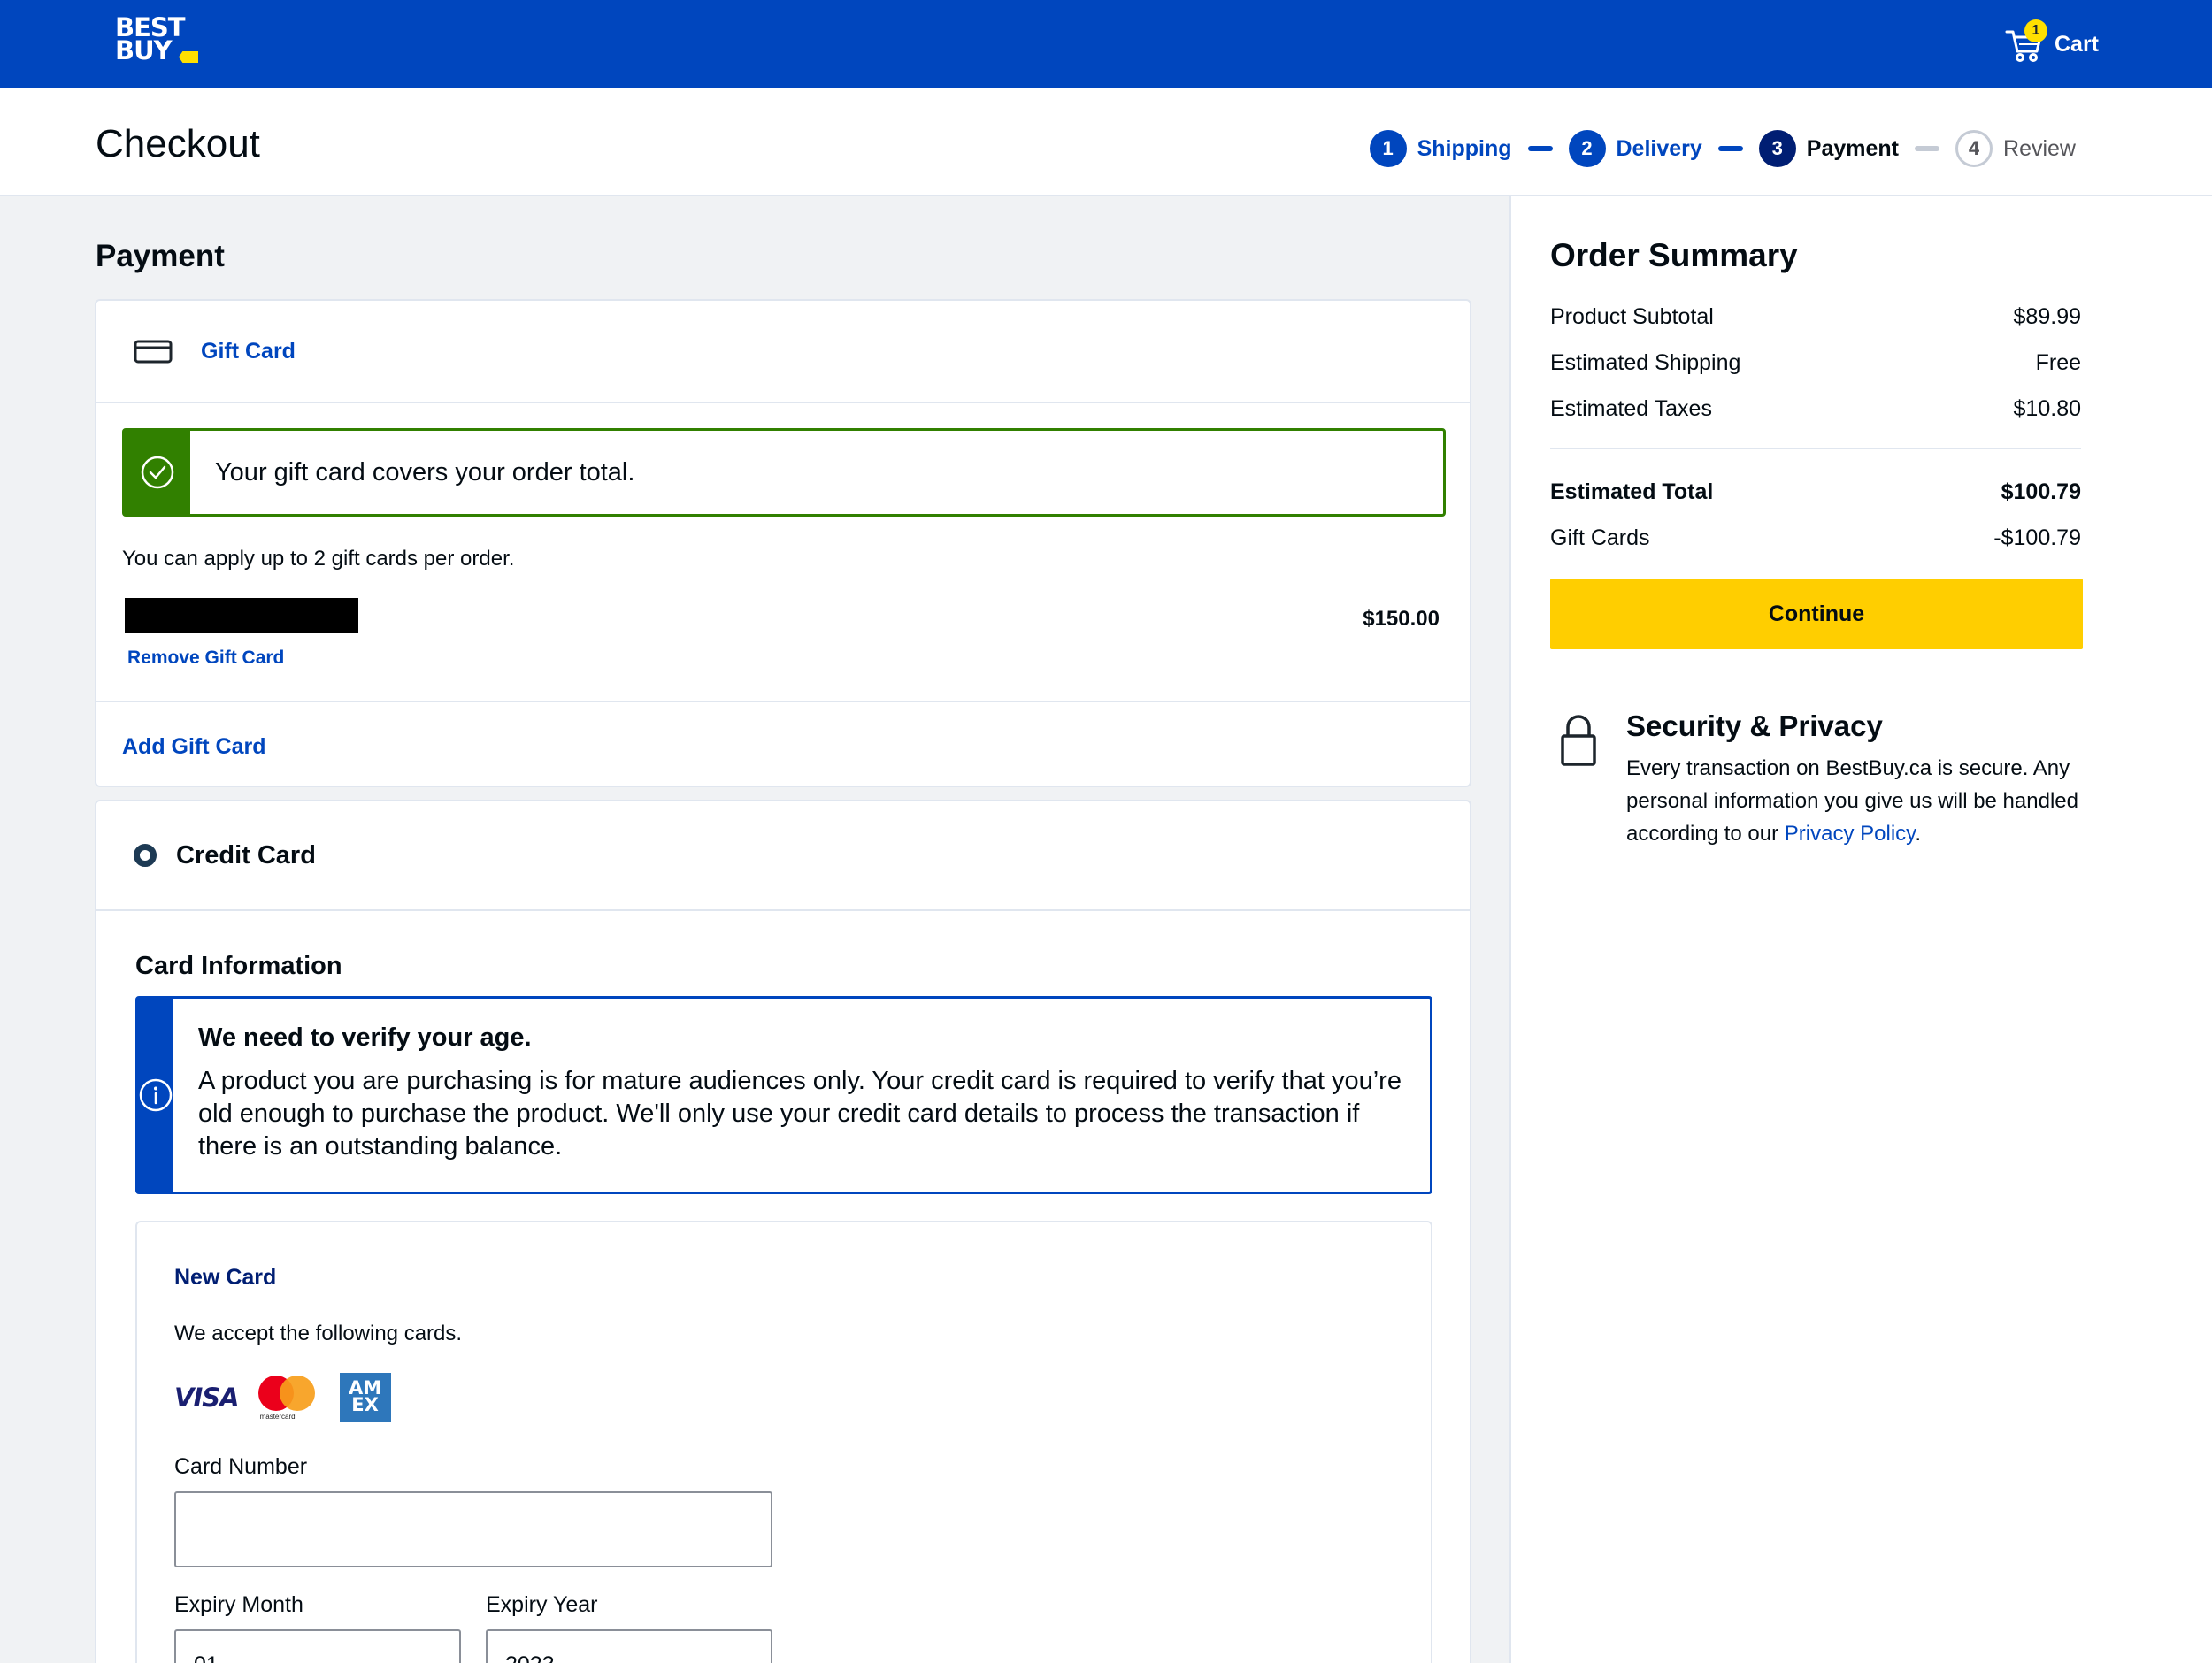  What do you see at coordinates (2052, 44) in the screenshot?
I see `cart-button: 1 Cart` at bounding box center [2052, 44].